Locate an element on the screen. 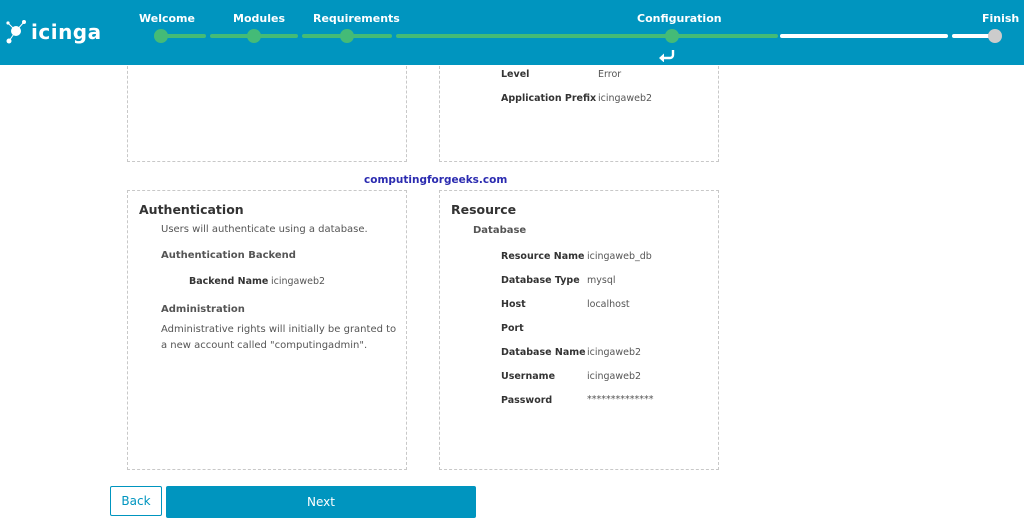 This screenshot has height=526, width=1024. password-value: ************** is located at coordinates (620, 399).